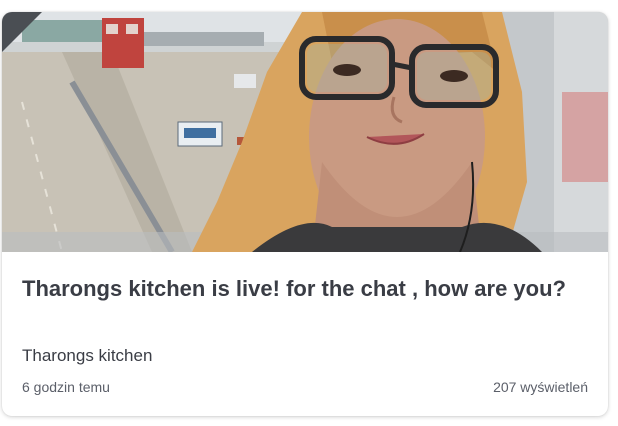  I want to click on view-count: 207 wyświetleń, so click(540, 387).